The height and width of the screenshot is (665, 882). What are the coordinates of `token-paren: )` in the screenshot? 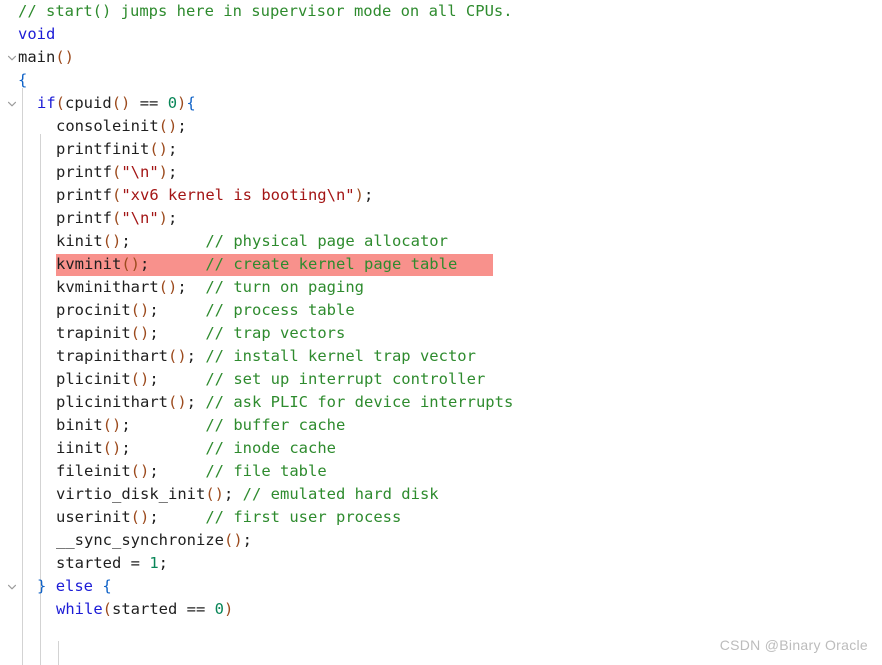 It's located at (229, 609).